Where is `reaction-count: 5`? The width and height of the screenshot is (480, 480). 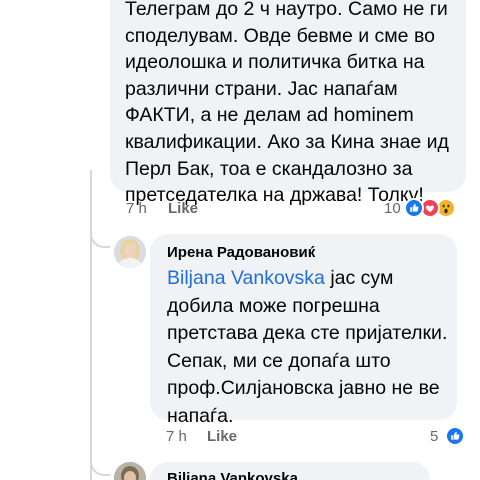
reaction-count: 5 is located at coordinates (434, 436).